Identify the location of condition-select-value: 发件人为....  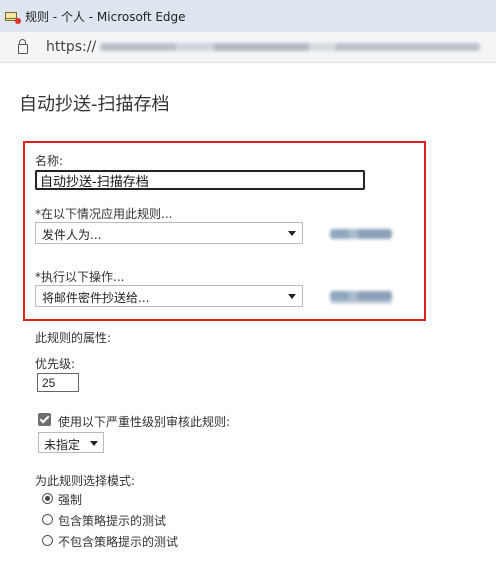
(72, 235).